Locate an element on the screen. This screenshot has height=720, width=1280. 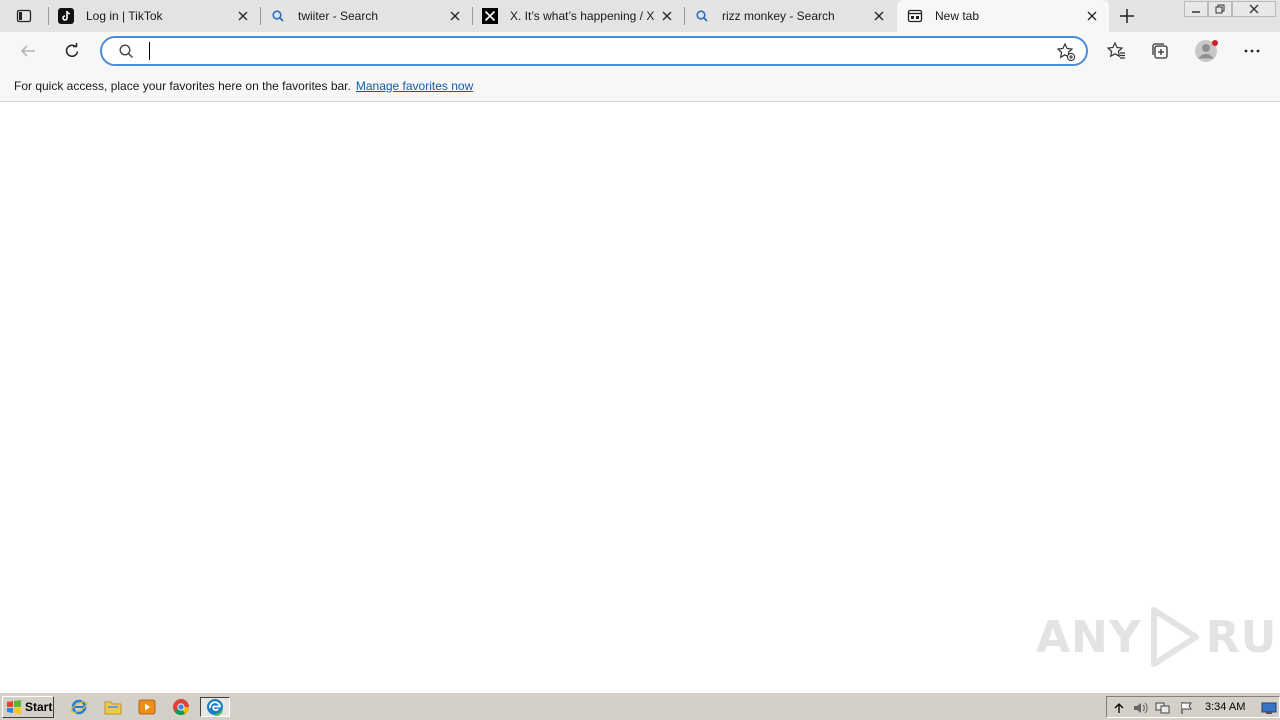
system-tray: 3:34 AM is located at coordinates (1193, 707).